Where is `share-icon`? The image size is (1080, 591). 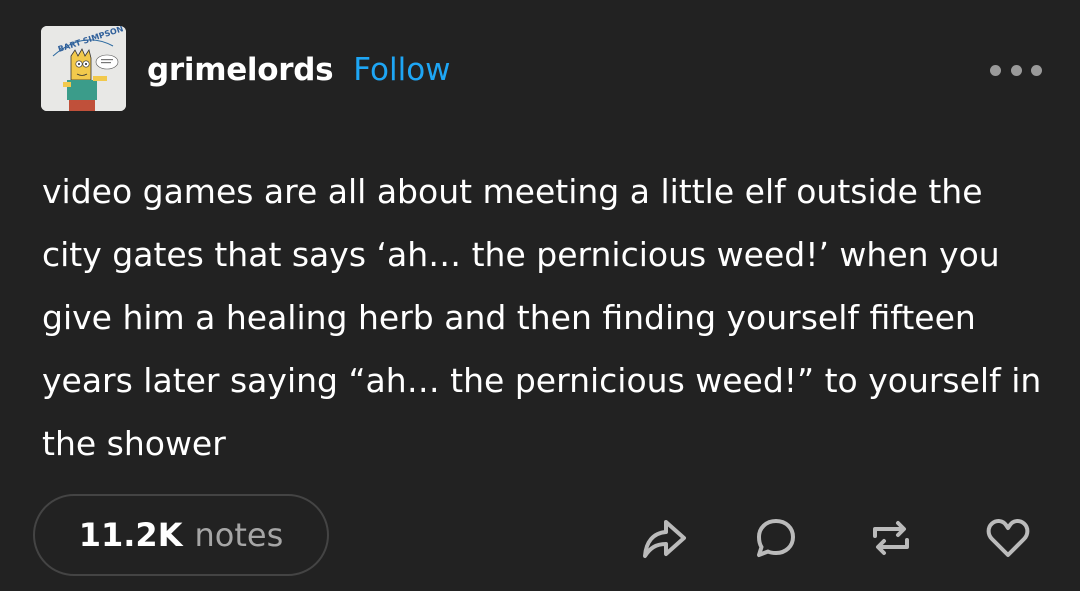 share-icon is located at coordinates (664, 539).